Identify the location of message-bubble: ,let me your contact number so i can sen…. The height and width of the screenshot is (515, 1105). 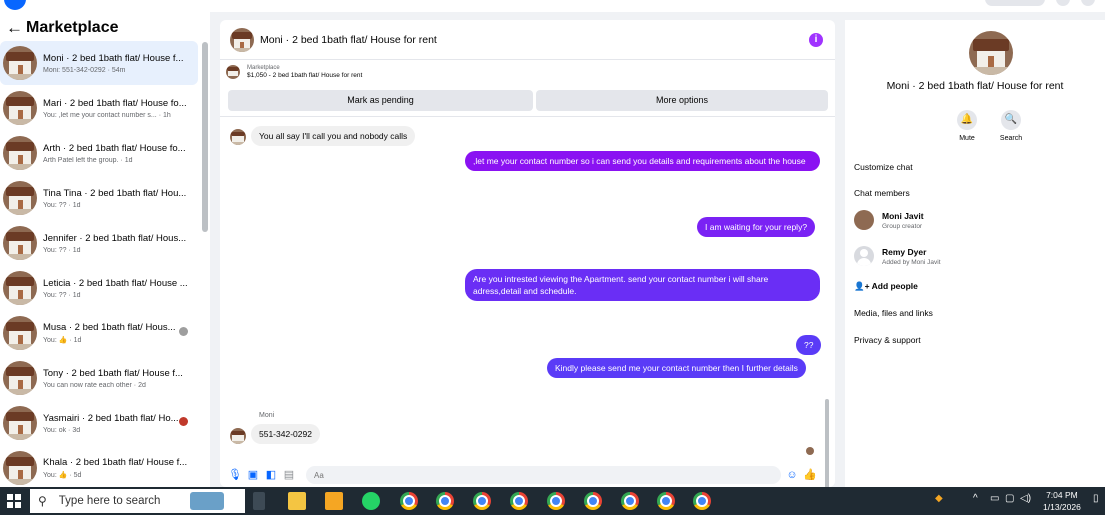
(642, 161).